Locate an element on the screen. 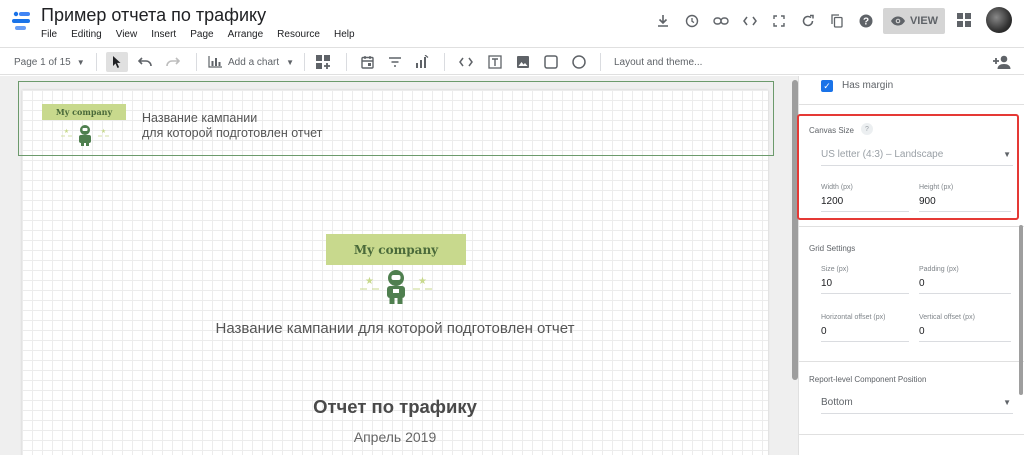 The width and height of the screenshot is (1024, 455). undo-button is located at coordinates (145, 62).